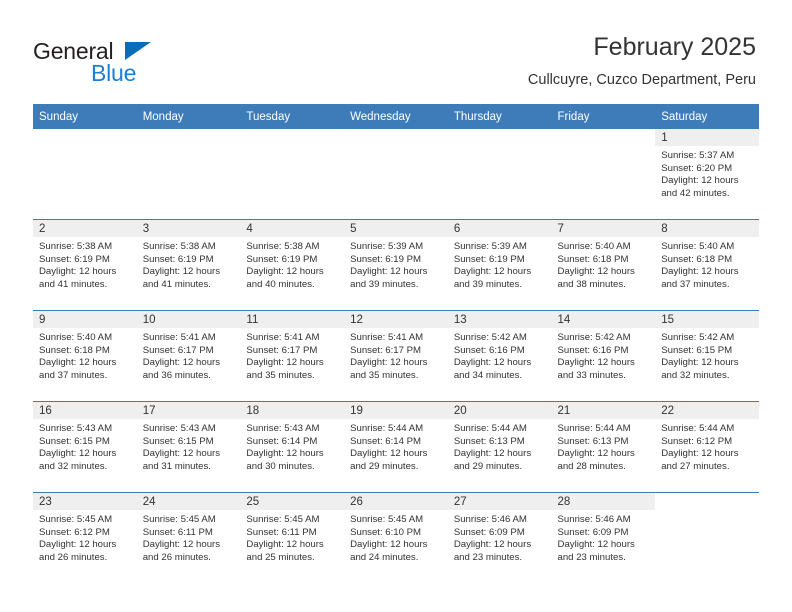 The image size is (792, 612). I want to click on day-number: 22, so click(707, 410).